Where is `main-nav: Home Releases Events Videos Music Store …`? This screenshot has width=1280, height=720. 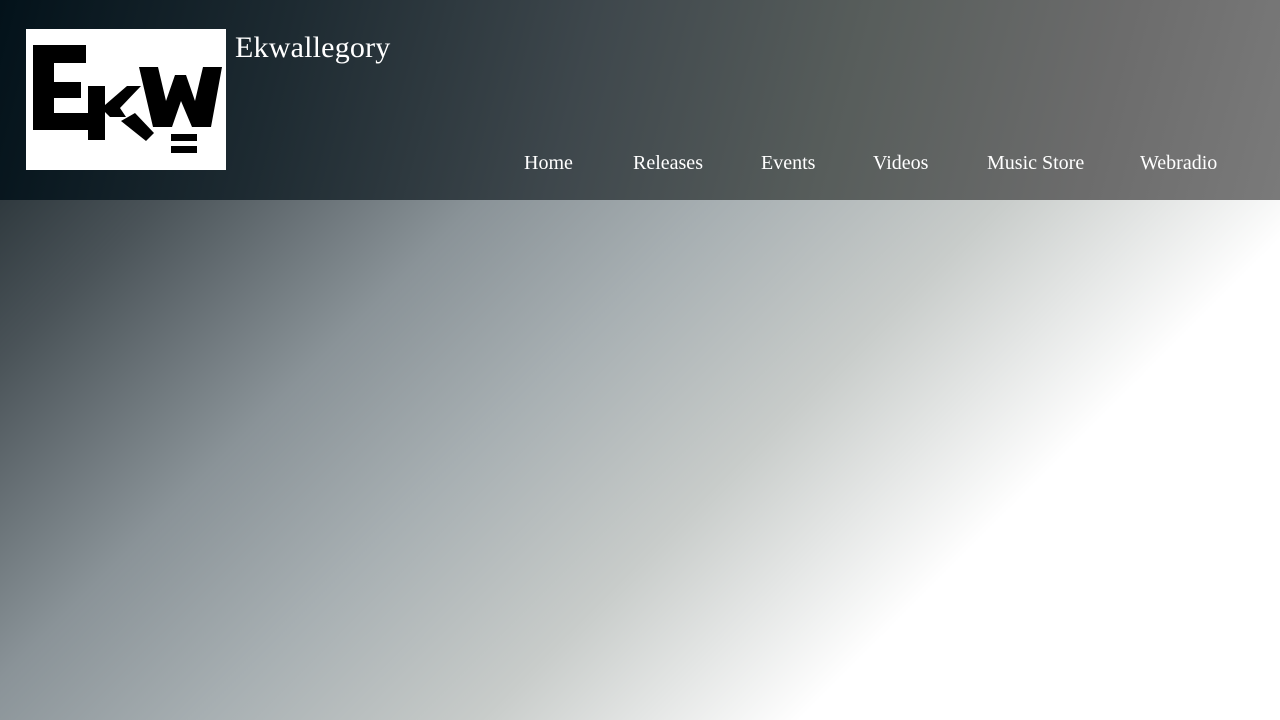 main-nav: Home Releases Events Videos Music Store … is located at coordinates (640, 163).